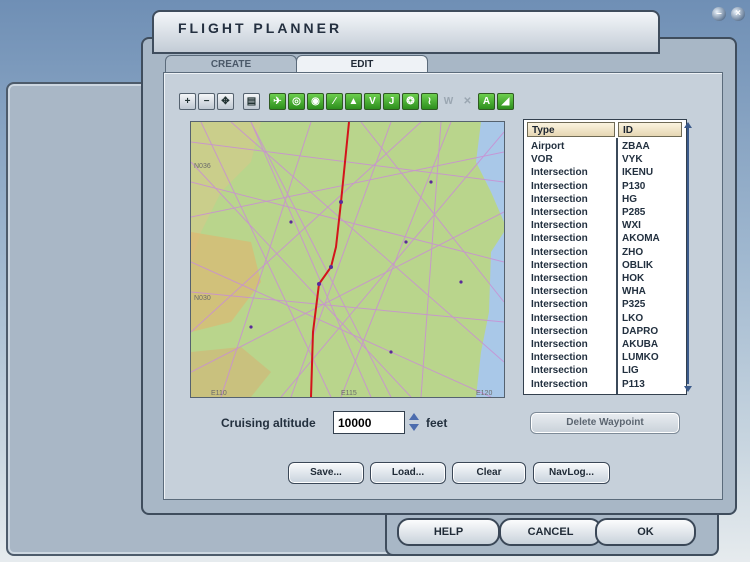 The width and height of the screenshot is (750, 562). What do you see at coordinates (603, 278) in the screenshot?
I see `waypoint-row: Intersection HOK` at bounding box center [603, 278].